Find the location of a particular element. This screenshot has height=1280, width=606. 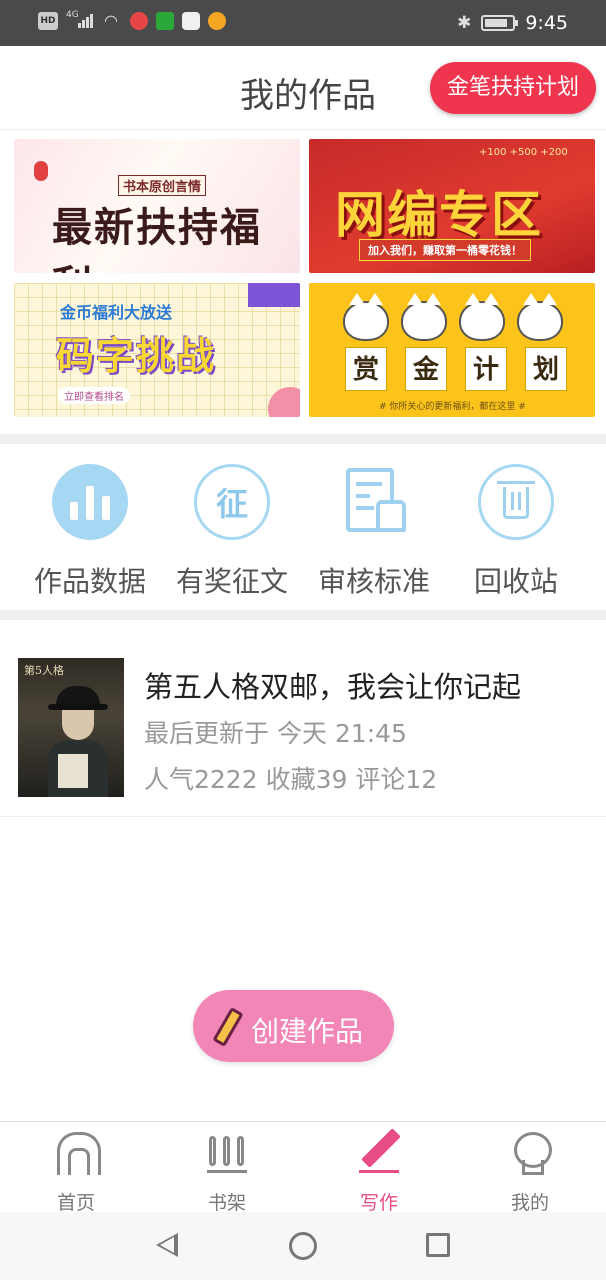

lantern-icon is located at coordinates (41, 171).